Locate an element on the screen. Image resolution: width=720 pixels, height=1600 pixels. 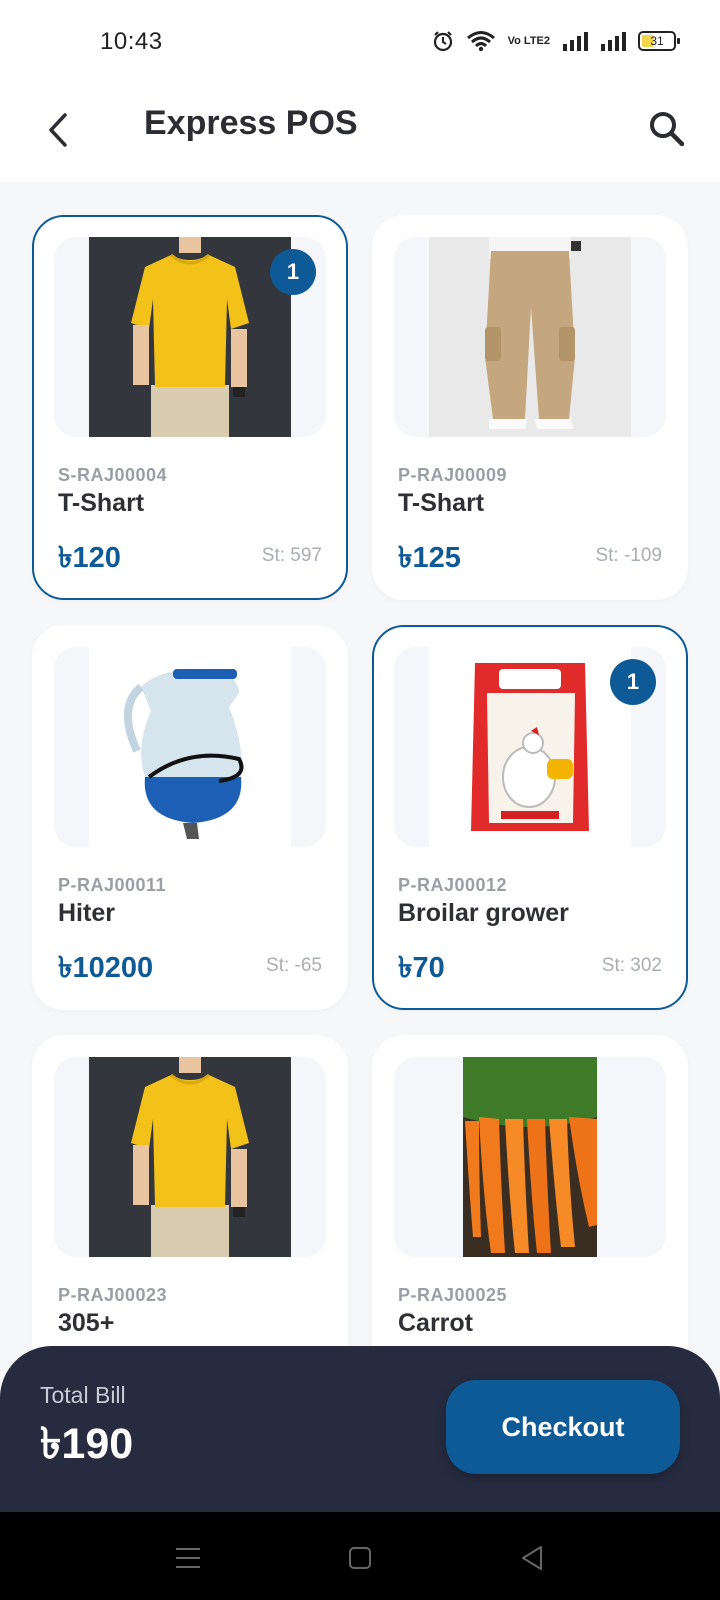
chevron-left-icon is located at coordinates (58, 130).